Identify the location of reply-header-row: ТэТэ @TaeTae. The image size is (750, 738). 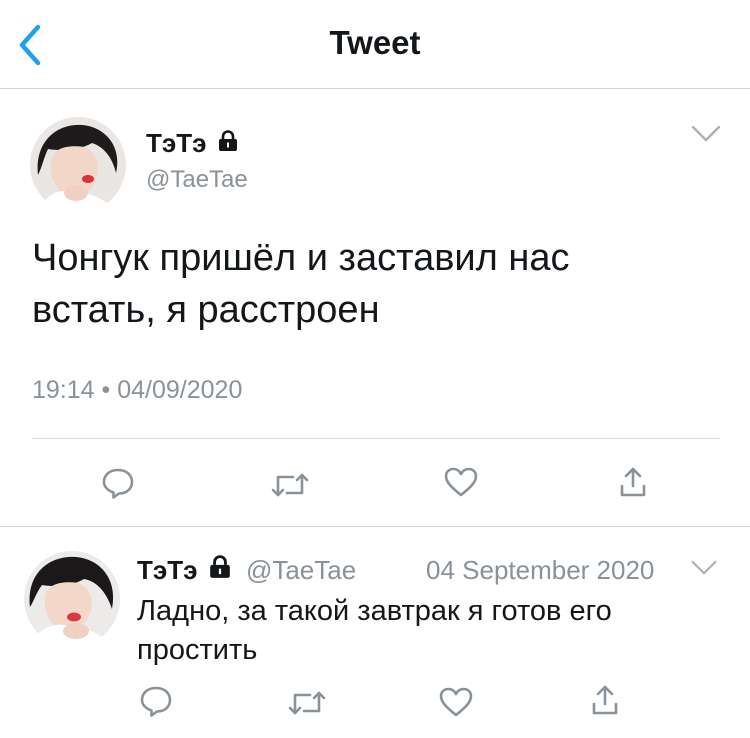
(246, 570).